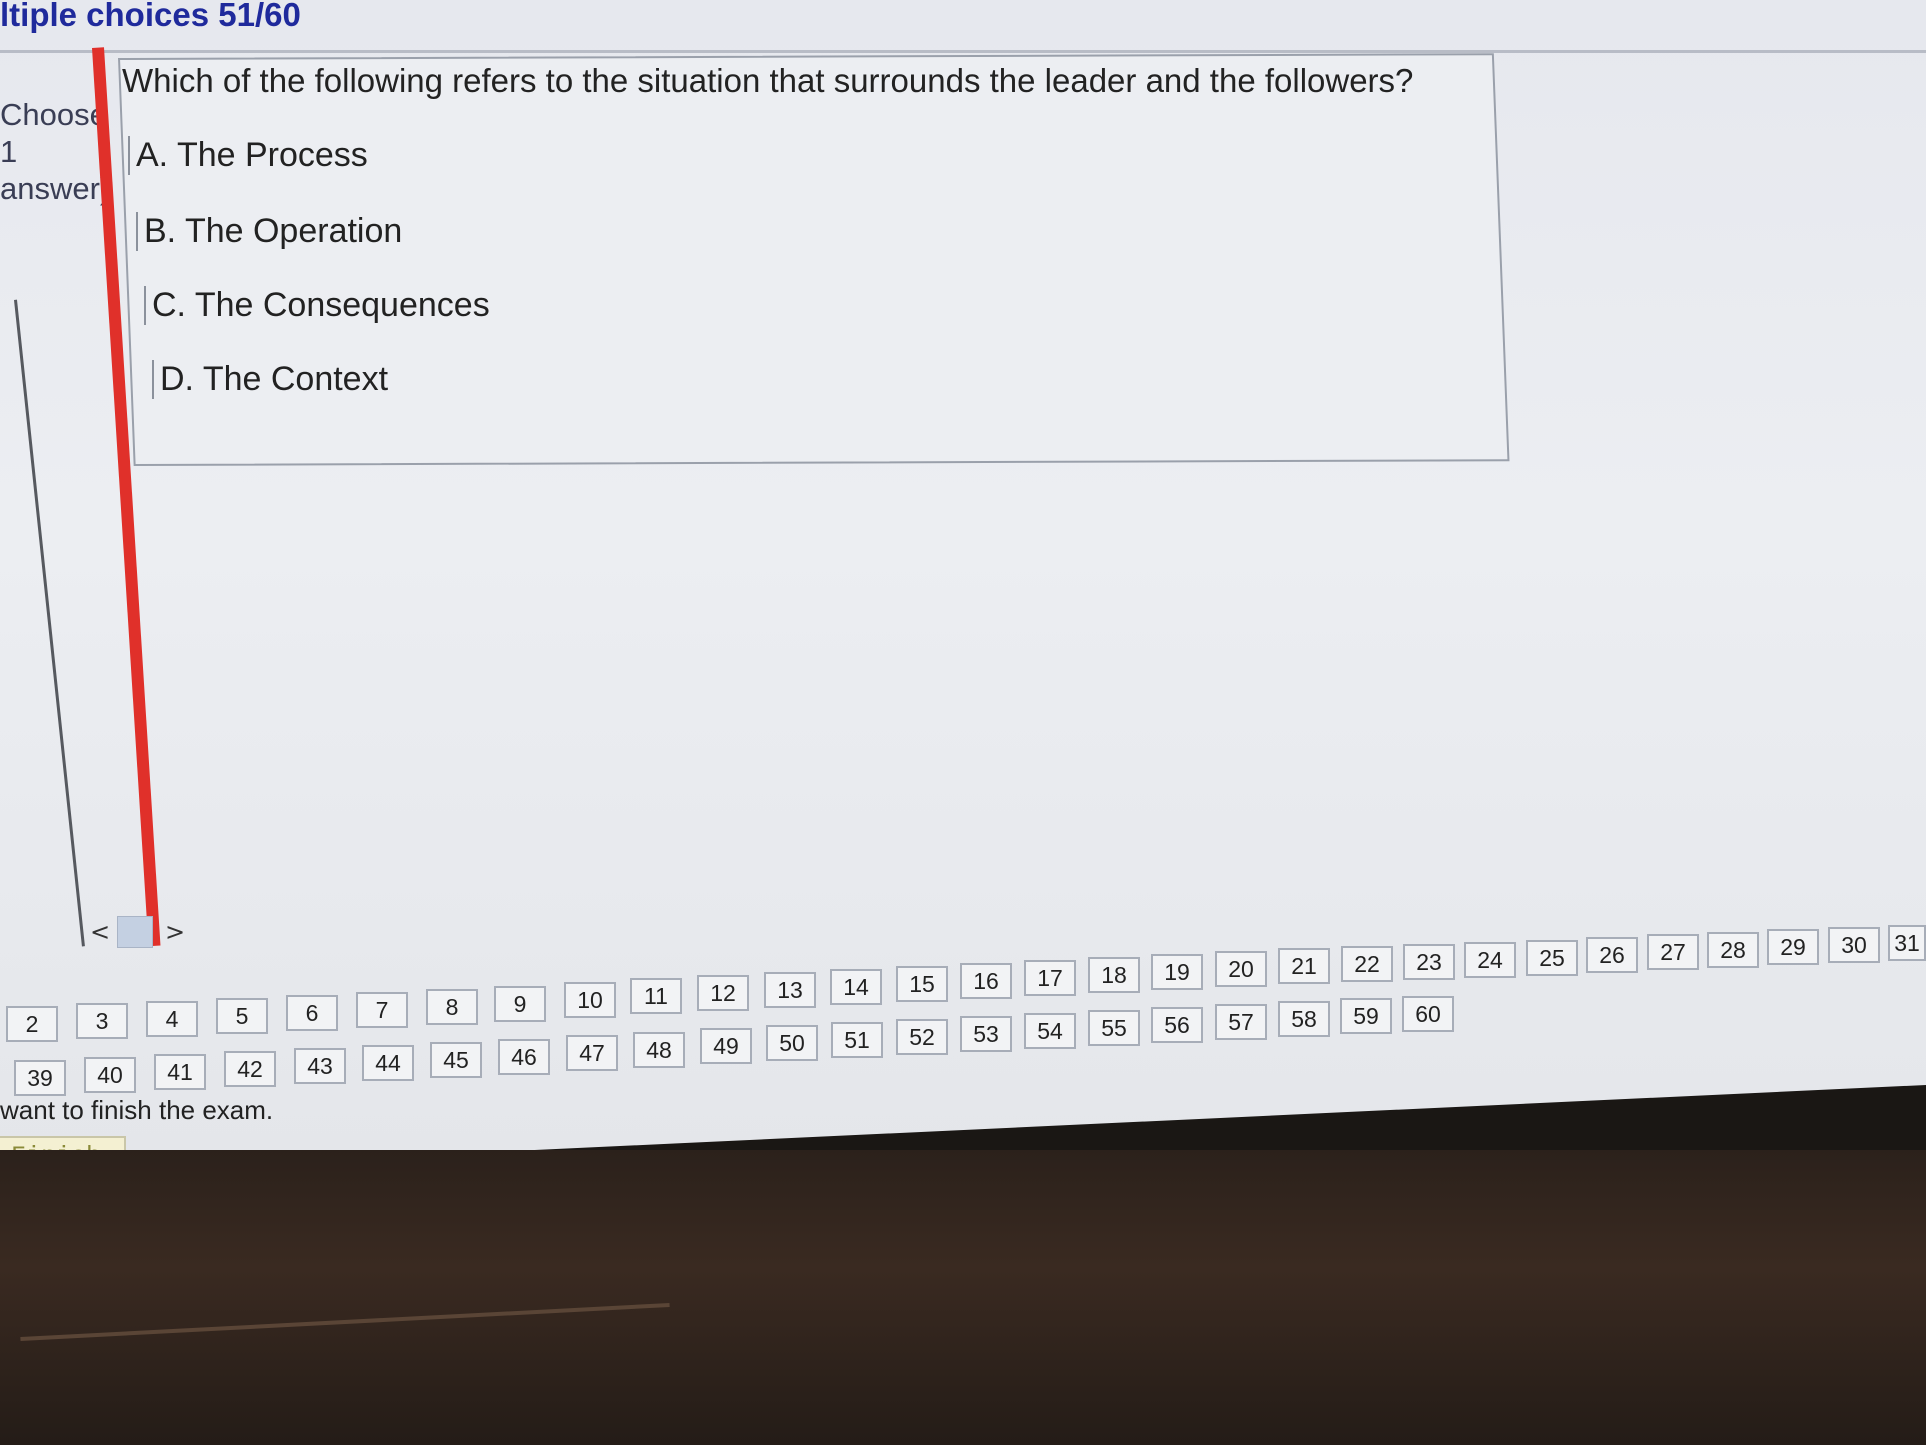  What do you see at coordinates (382, 1010) in the screenshot?
I see `question-button: 7` at bounding box center [382, 1010].